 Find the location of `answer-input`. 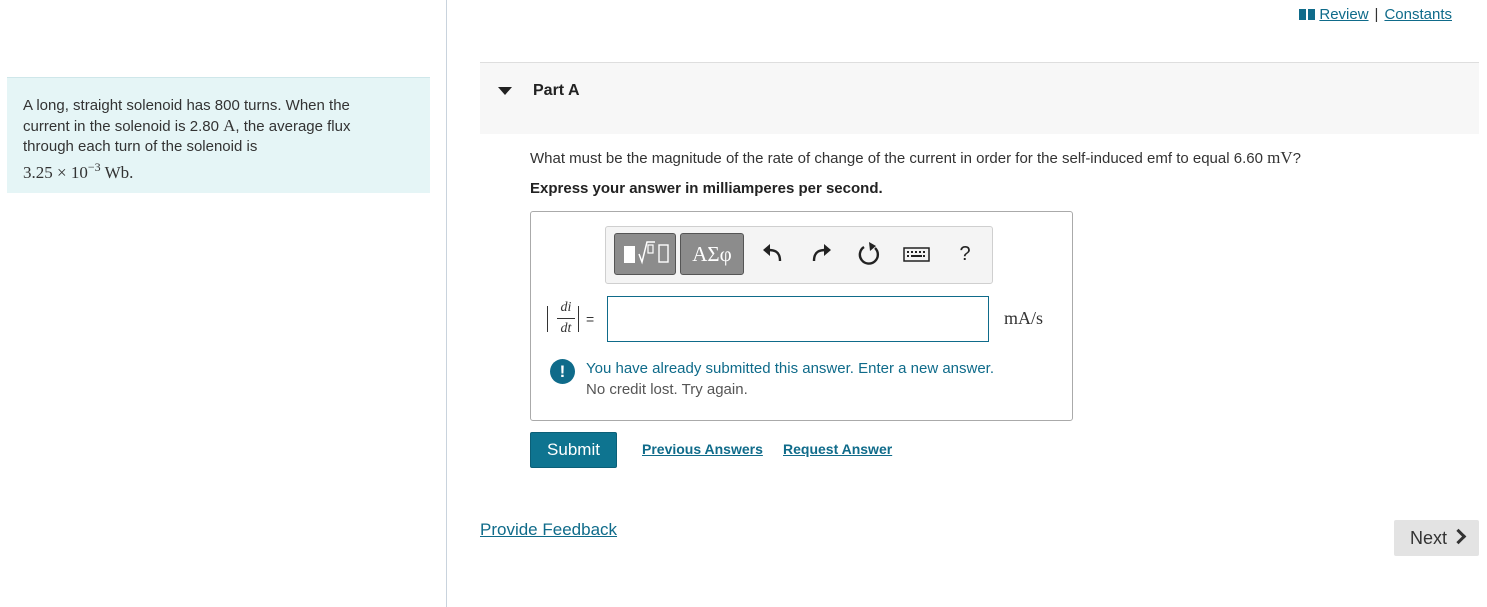

answer-input is located at coordinates (798, 319).